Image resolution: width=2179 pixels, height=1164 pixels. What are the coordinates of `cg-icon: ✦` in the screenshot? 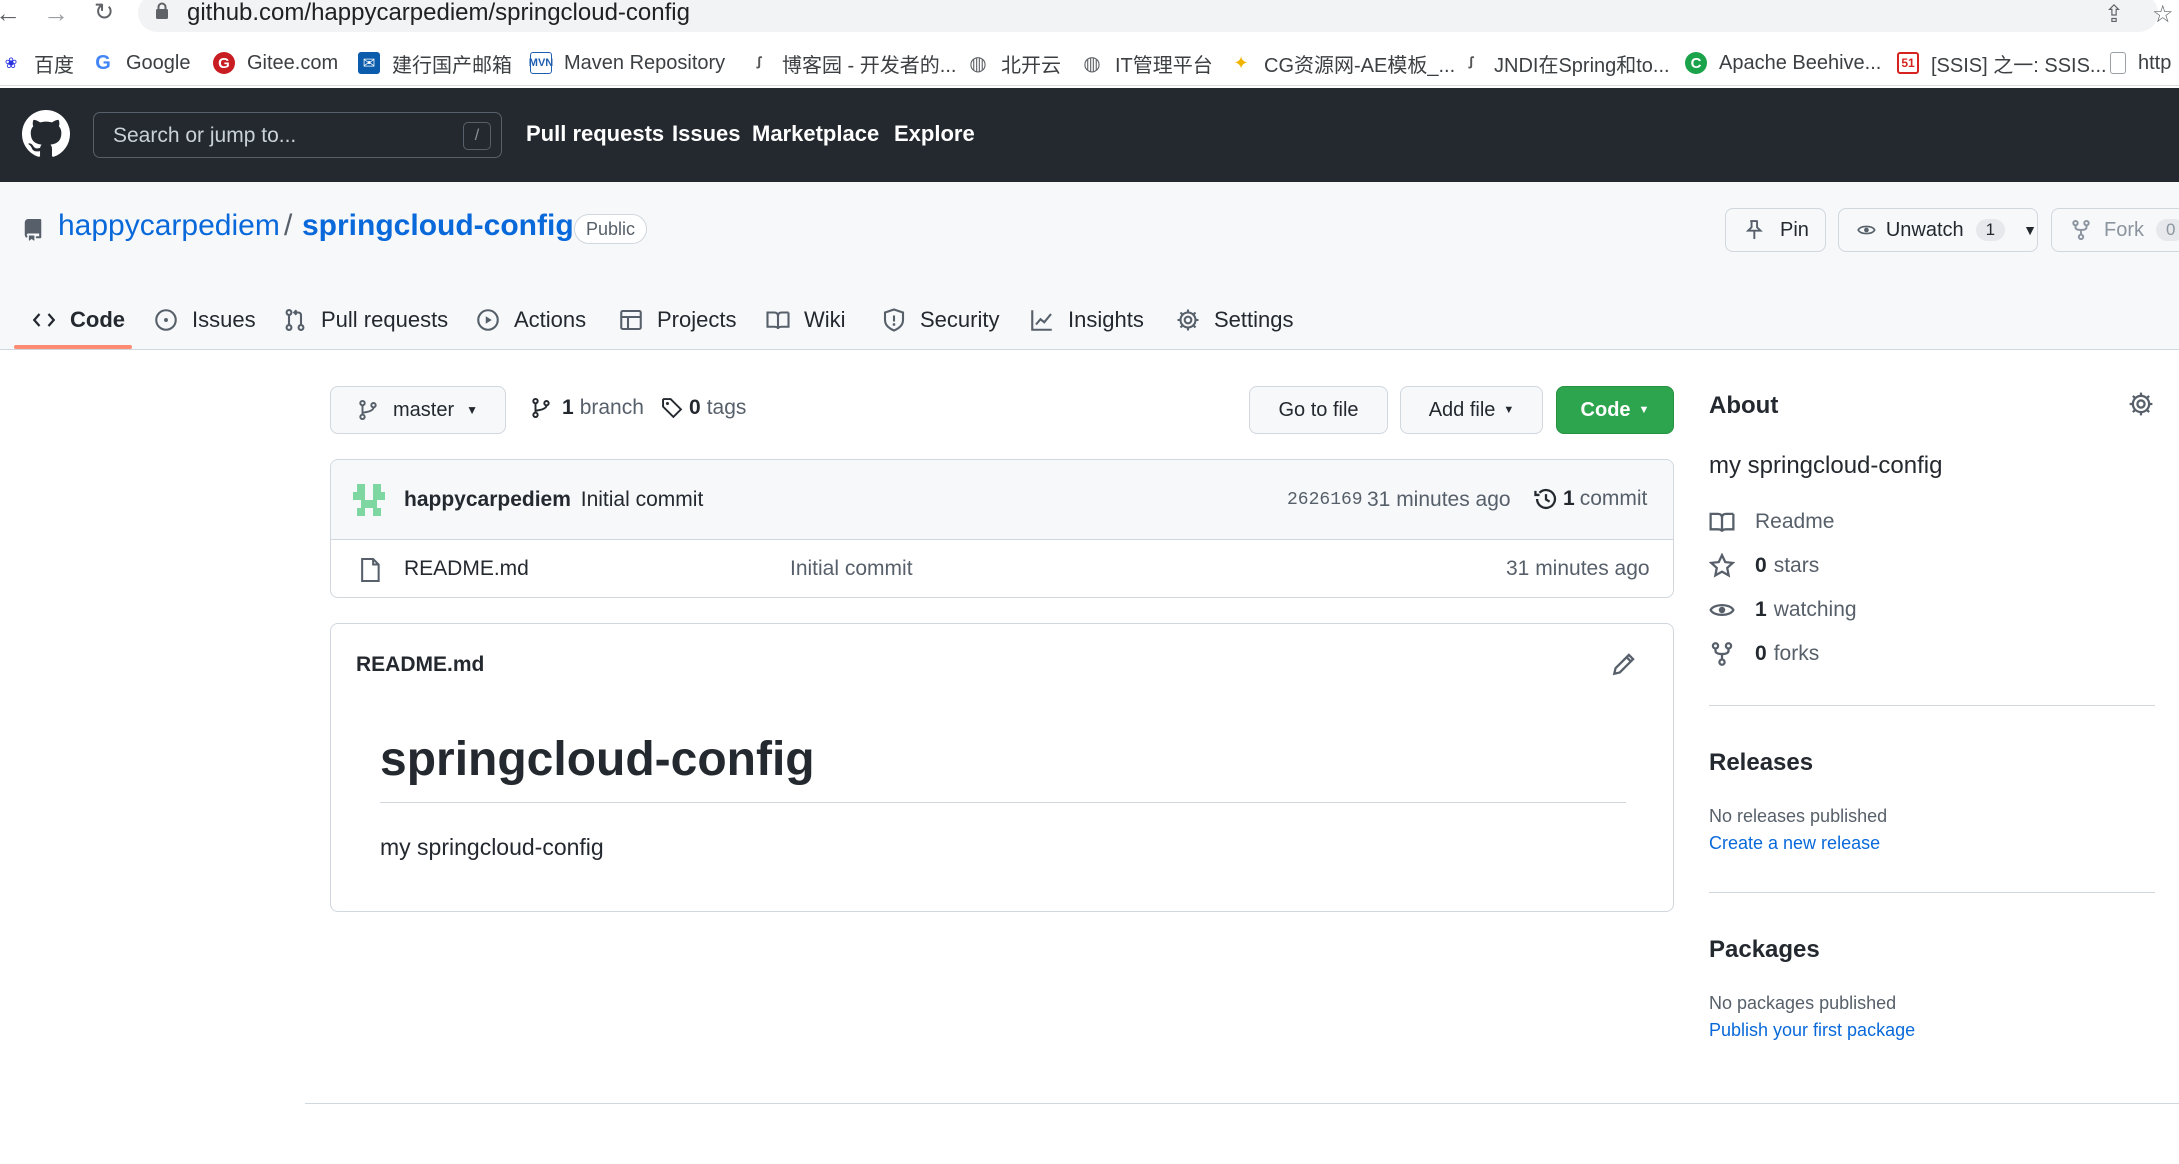 It's located at (1241, 62).